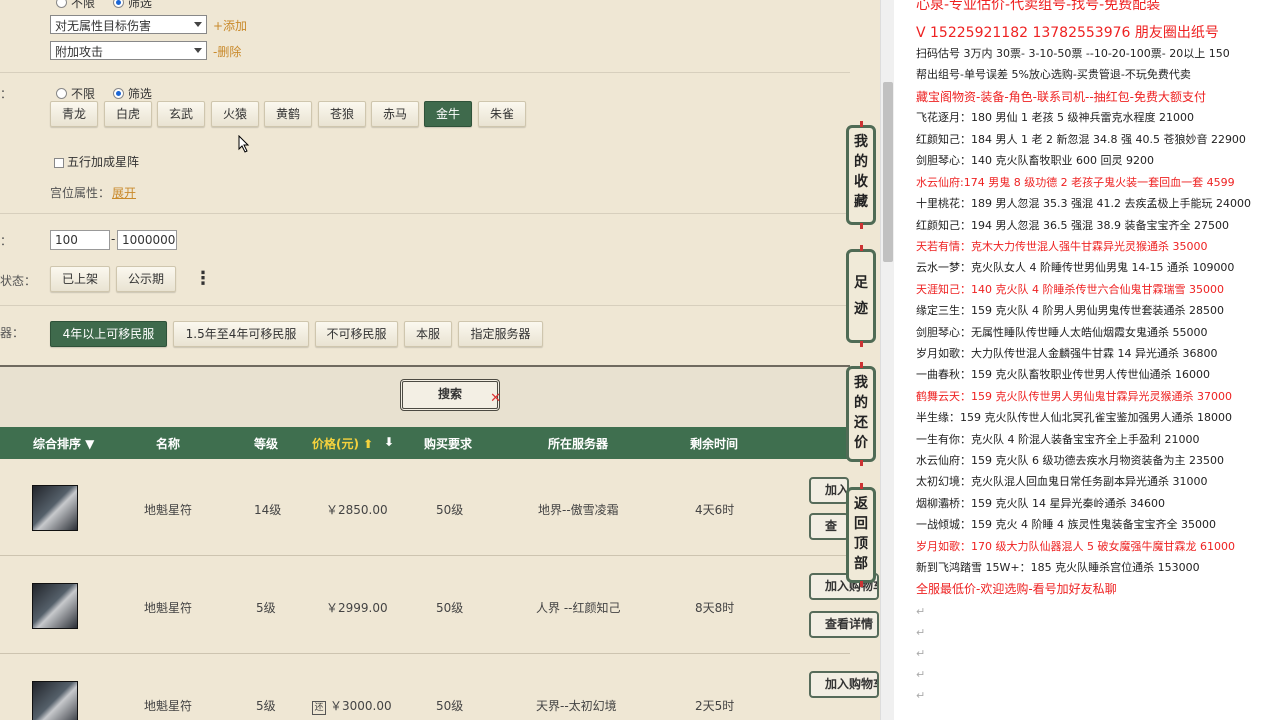  I want to click on stars-radio-unlimited: 不限, so click(75, 93).